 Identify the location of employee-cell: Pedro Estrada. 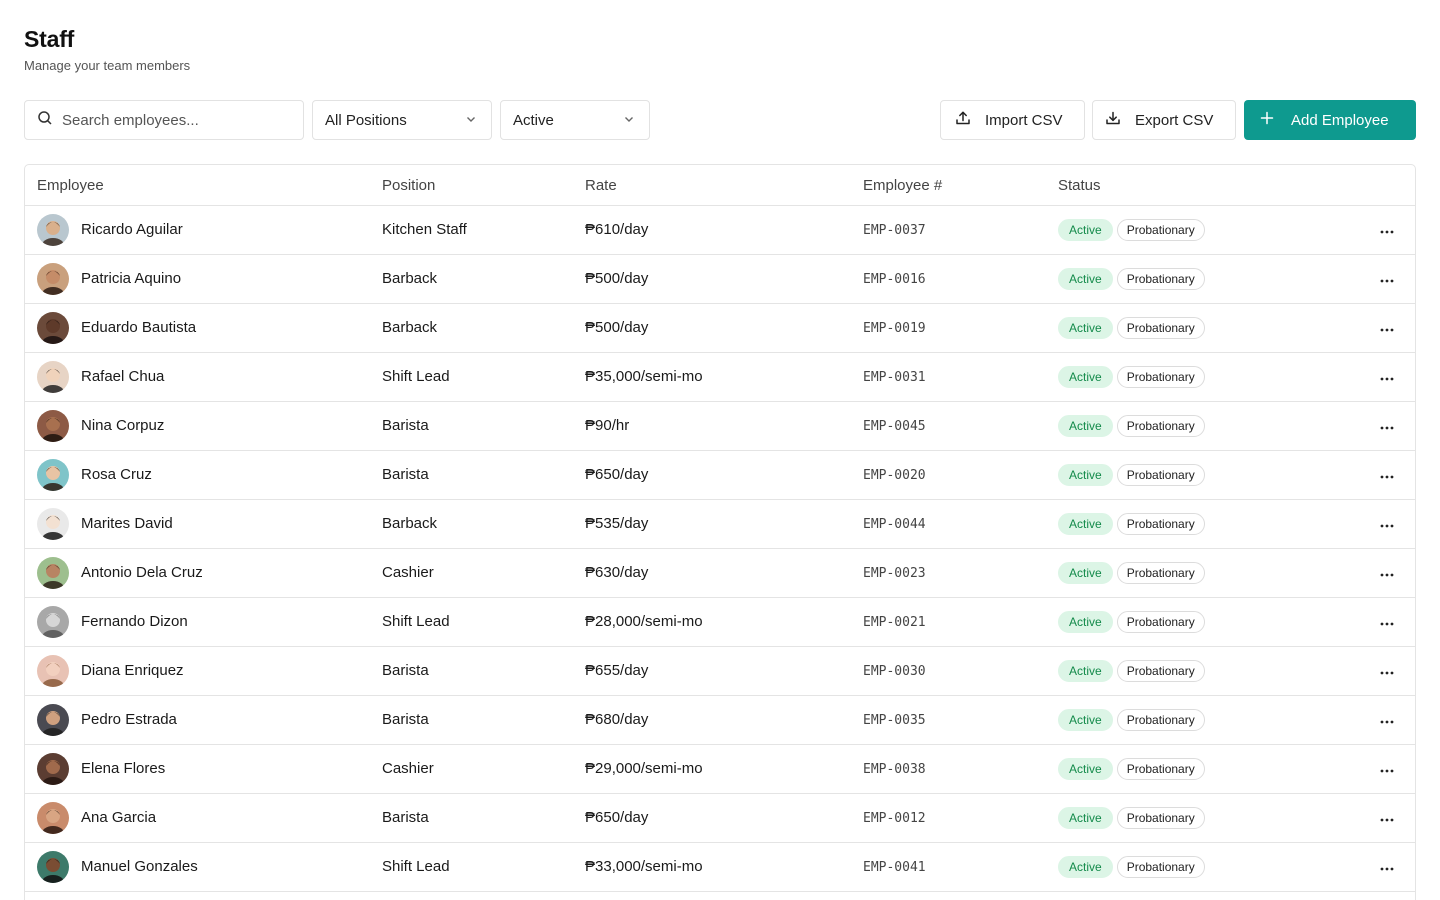
(107, 720).